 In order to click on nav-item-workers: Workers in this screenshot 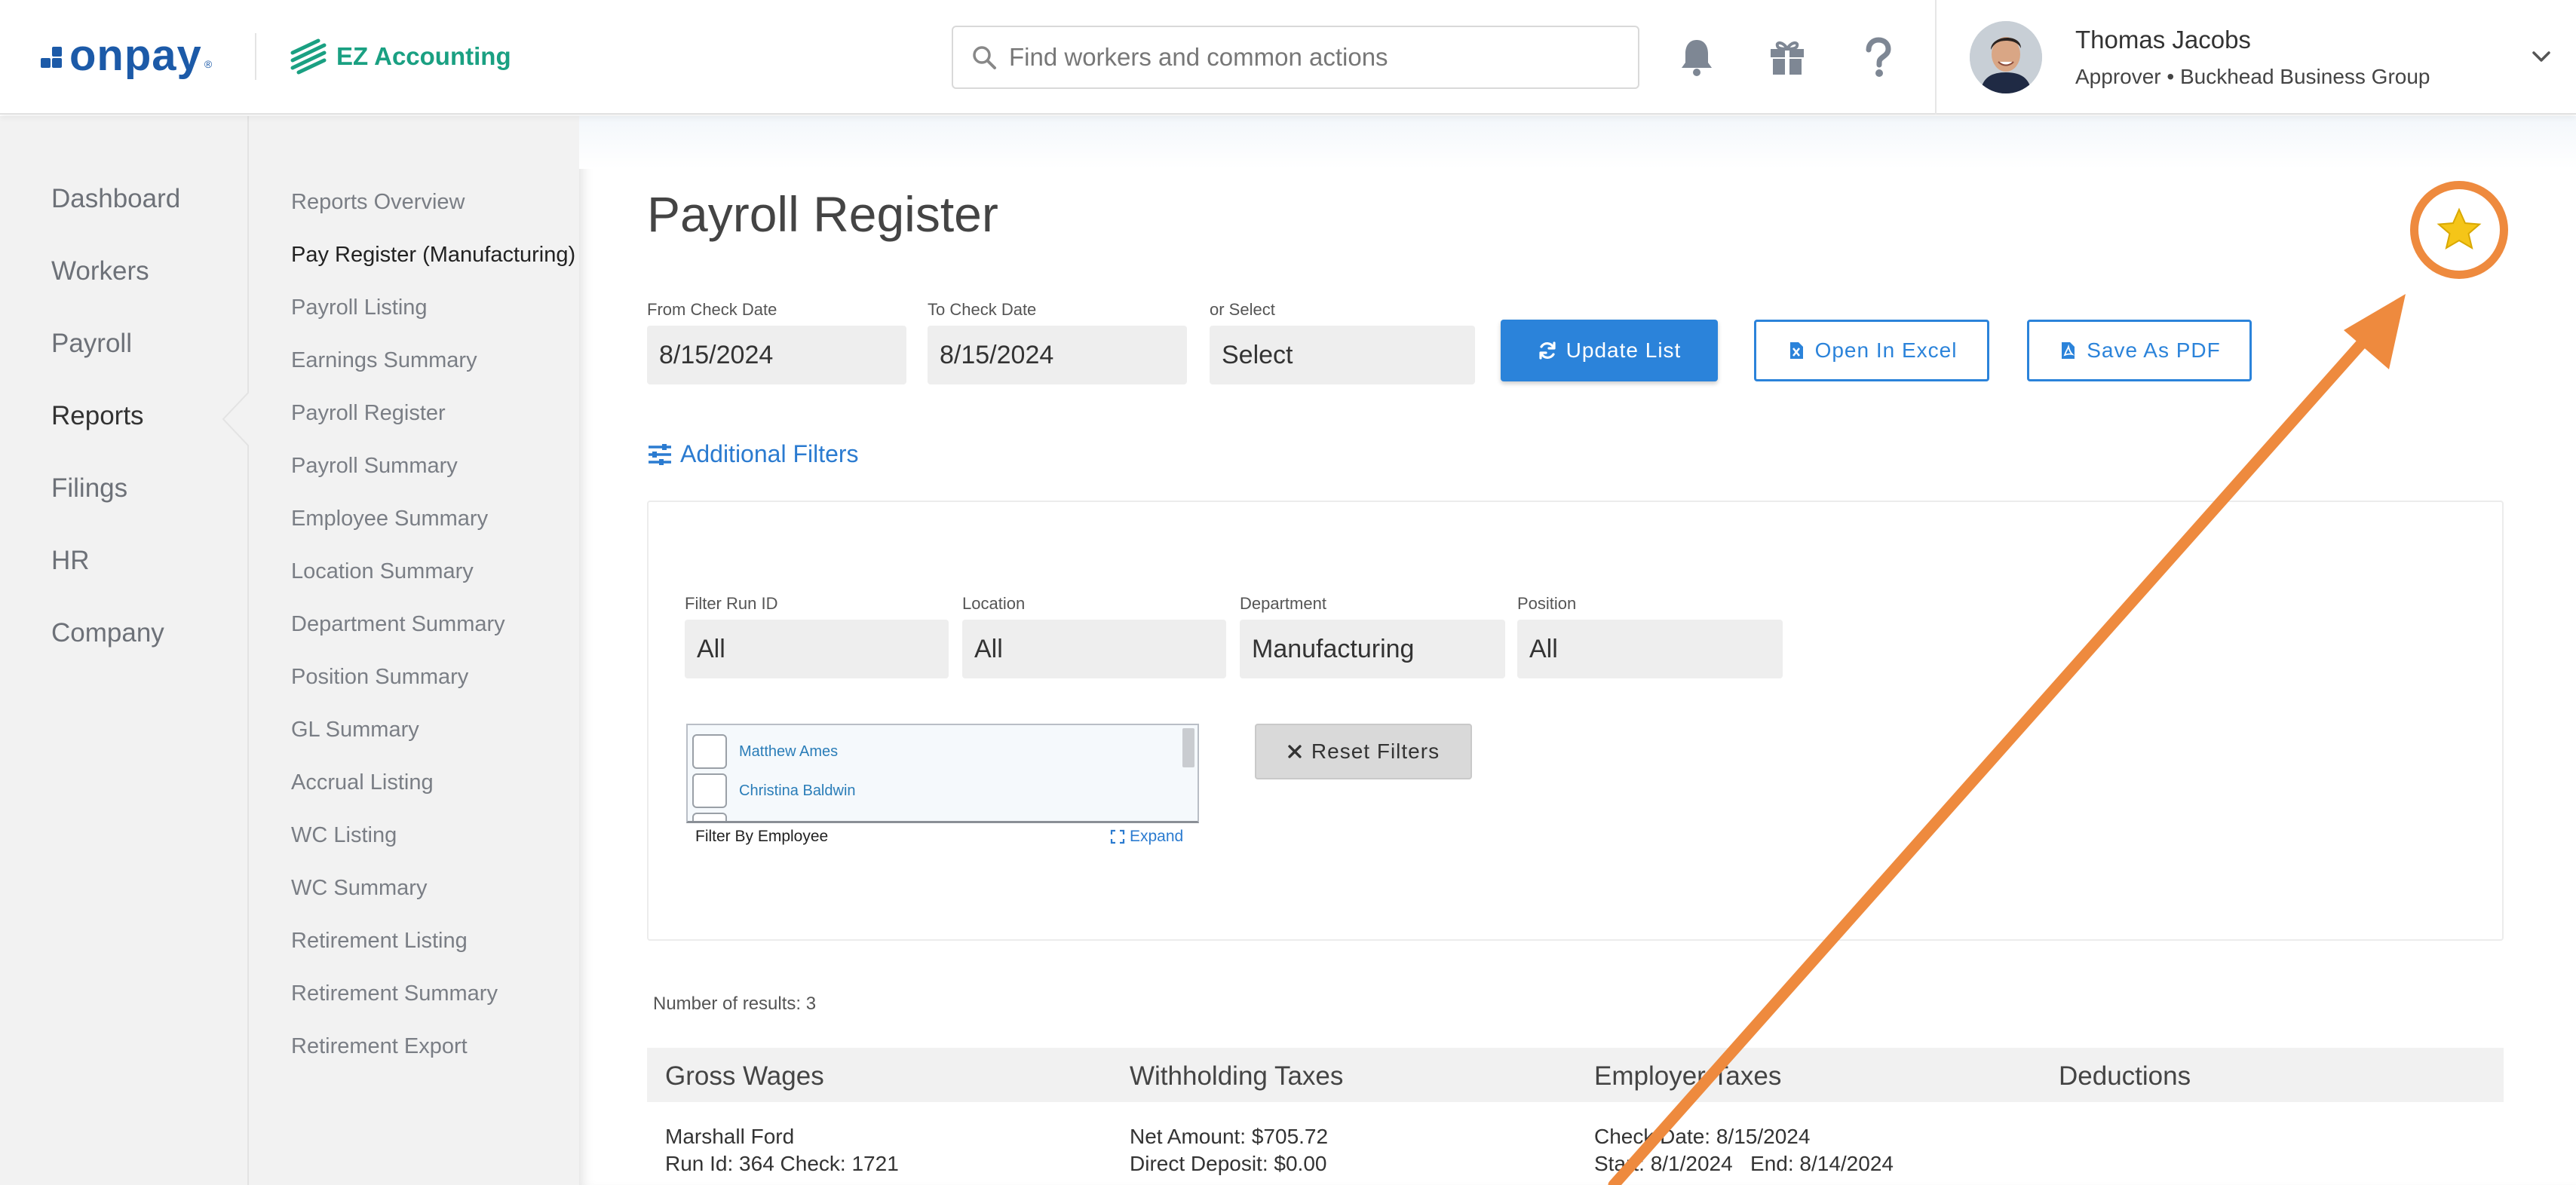, I will do `click(100, 271)`.